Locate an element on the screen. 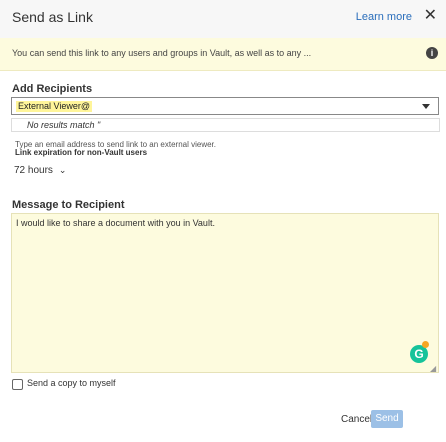 The image size is (446, 442). recipients-input: External Viewer@ is located at coordinates (225, 106).